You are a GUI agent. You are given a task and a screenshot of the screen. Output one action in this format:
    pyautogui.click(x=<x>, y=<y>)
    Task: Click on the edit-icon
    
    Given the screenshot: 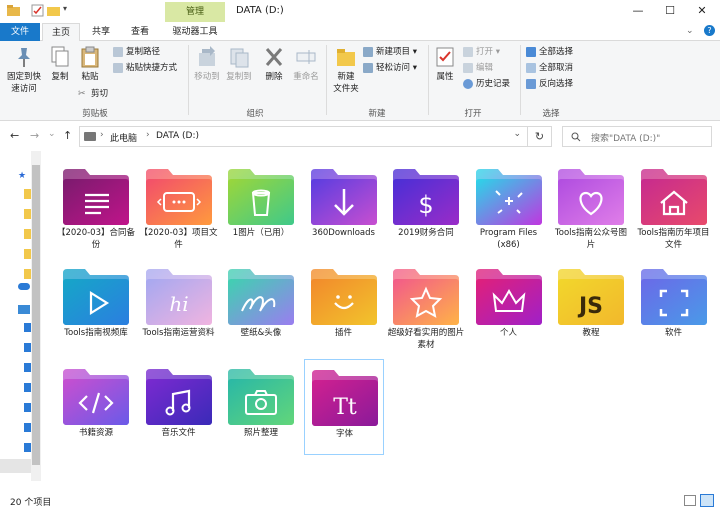 What is the action you would take?
    pyautogui.click(x=468, y=67)
    